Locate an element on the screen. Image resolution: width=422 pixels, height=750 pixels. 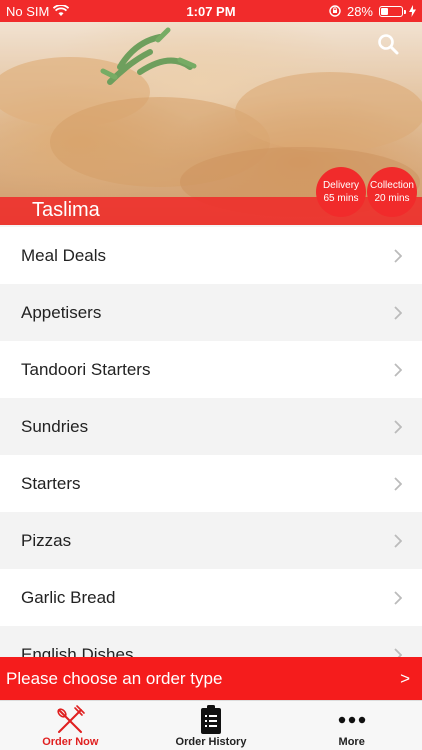
menu-item-tandoori-starters: Tandoori Starters is located at coordinates (211, 369).